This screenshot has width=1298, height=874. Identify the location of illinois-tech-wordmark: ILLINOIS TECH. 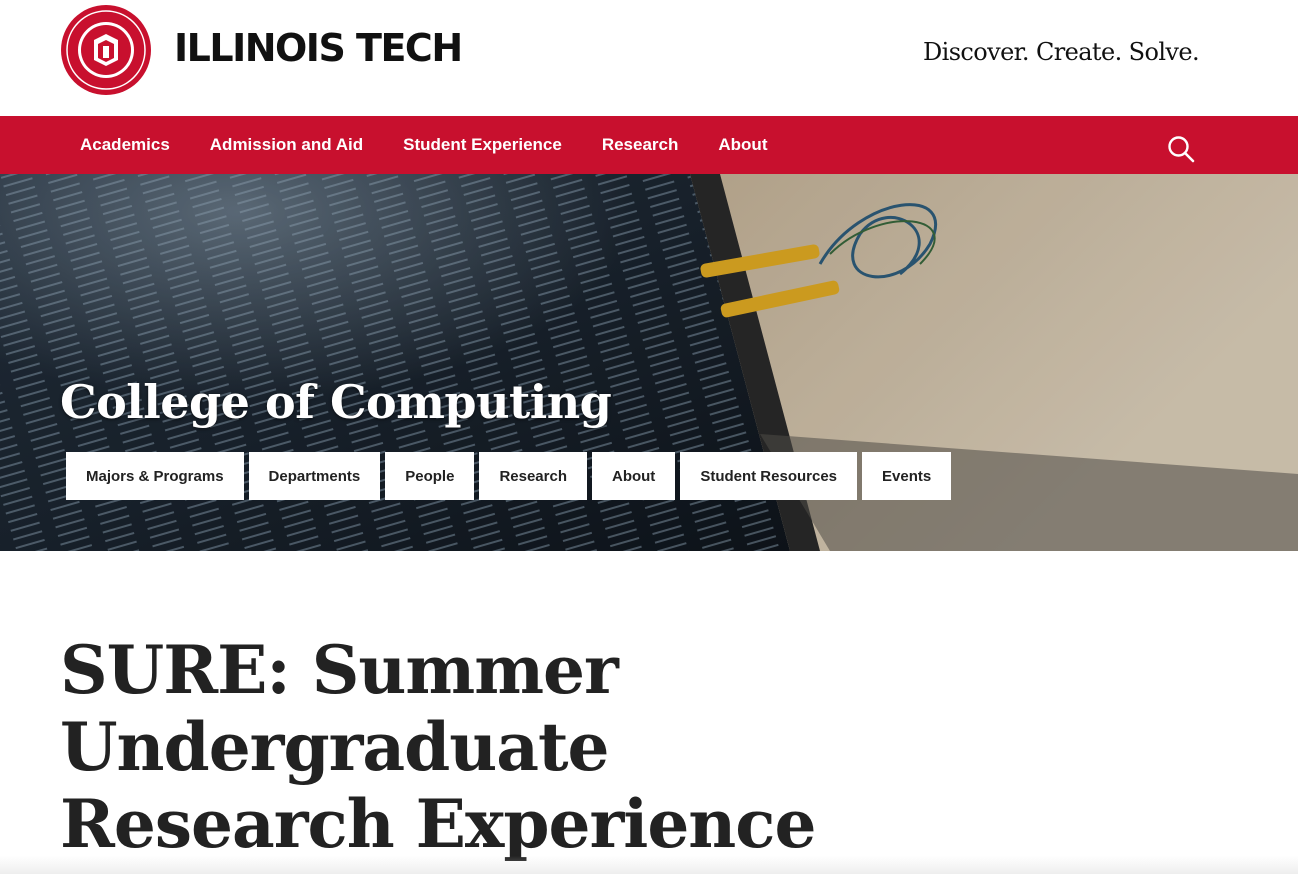
(318, 48).